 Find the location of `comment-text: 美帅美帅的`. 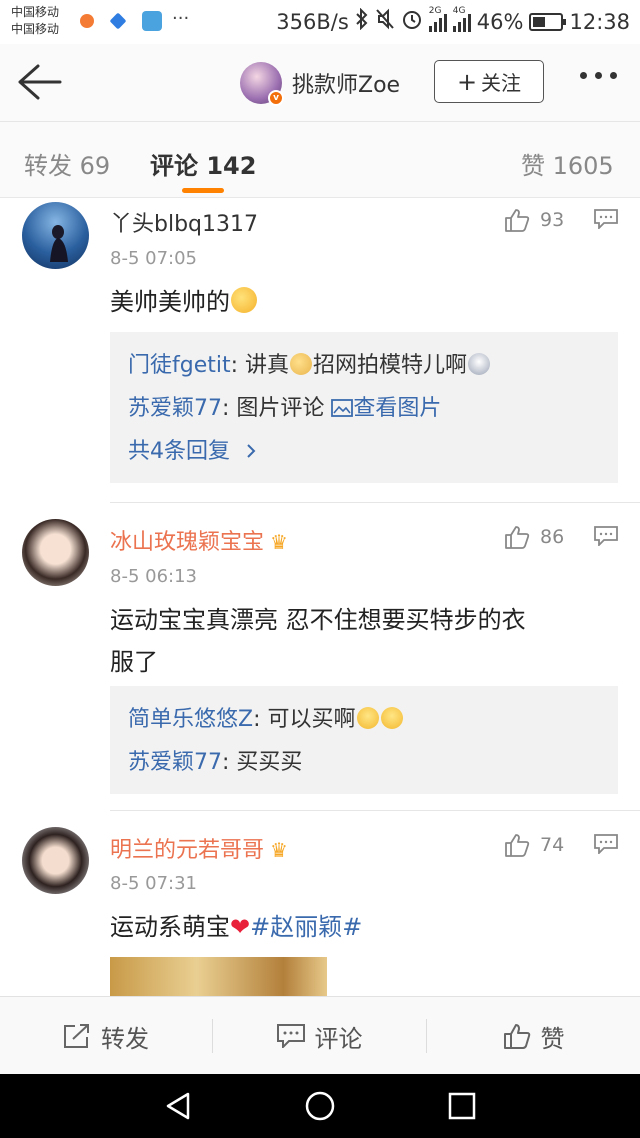

comment-text: 美帅美帅的 is located at coordinates (362, 302).